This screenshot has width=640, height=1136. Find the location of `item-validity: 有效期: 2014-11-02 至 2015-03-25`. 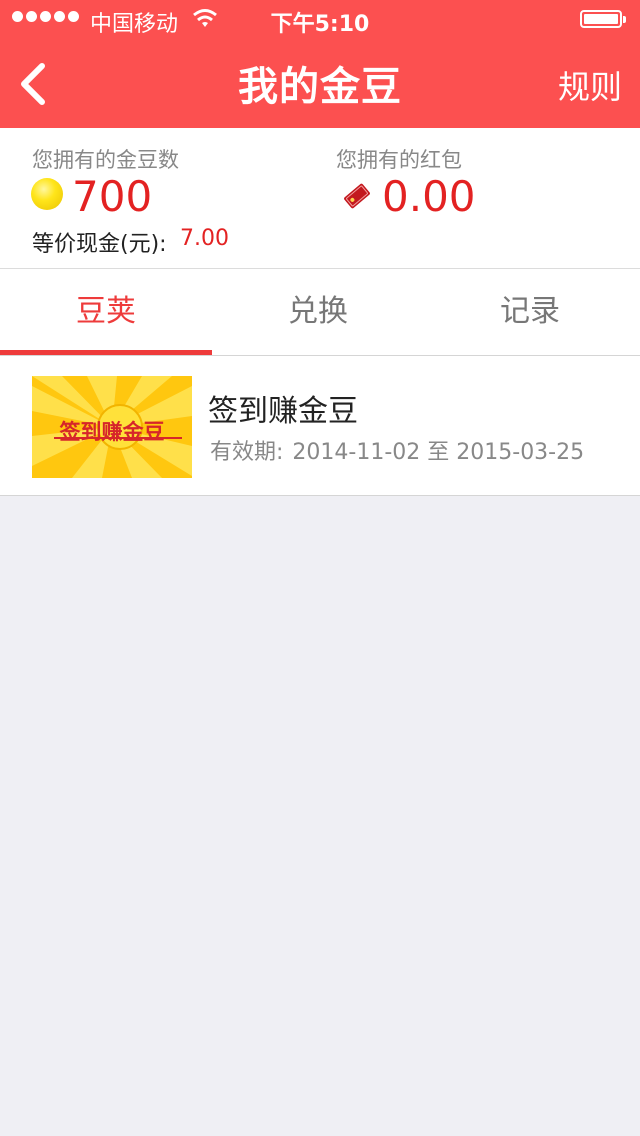

item-validity: 有效期: 2014-11-02 至 2015-03-25 is located at coordinates (396, 450).